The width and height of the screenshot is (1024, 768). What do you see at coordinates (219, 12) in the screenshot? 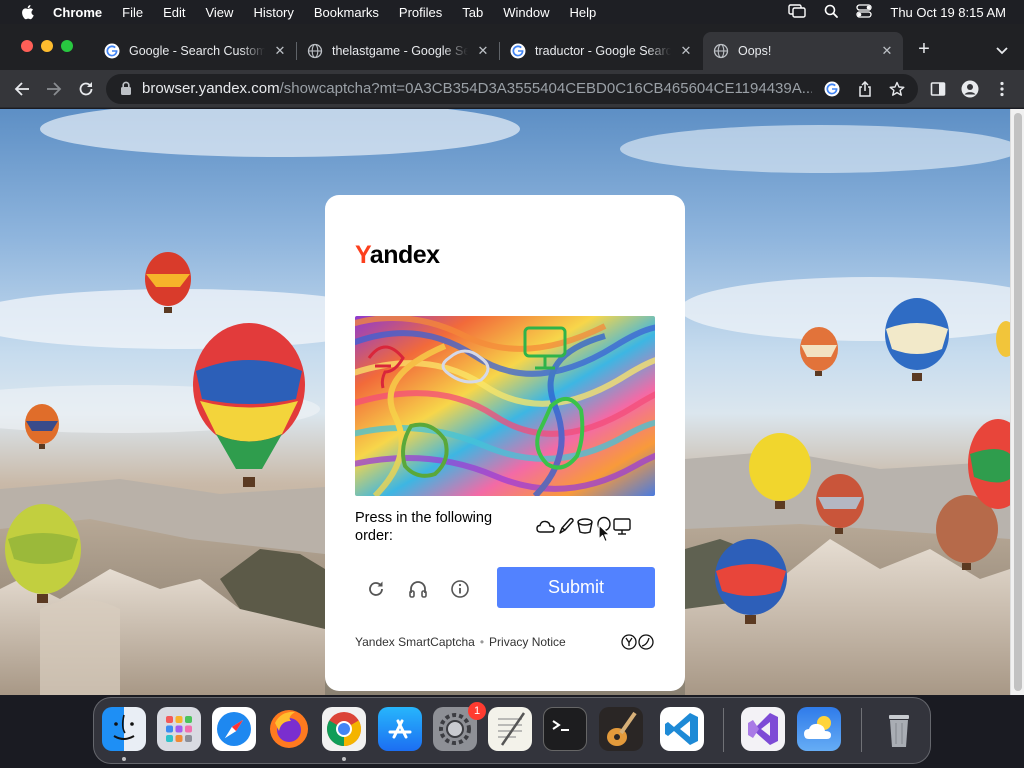
I see `menu-view: View` at bounding box center [219, 12].